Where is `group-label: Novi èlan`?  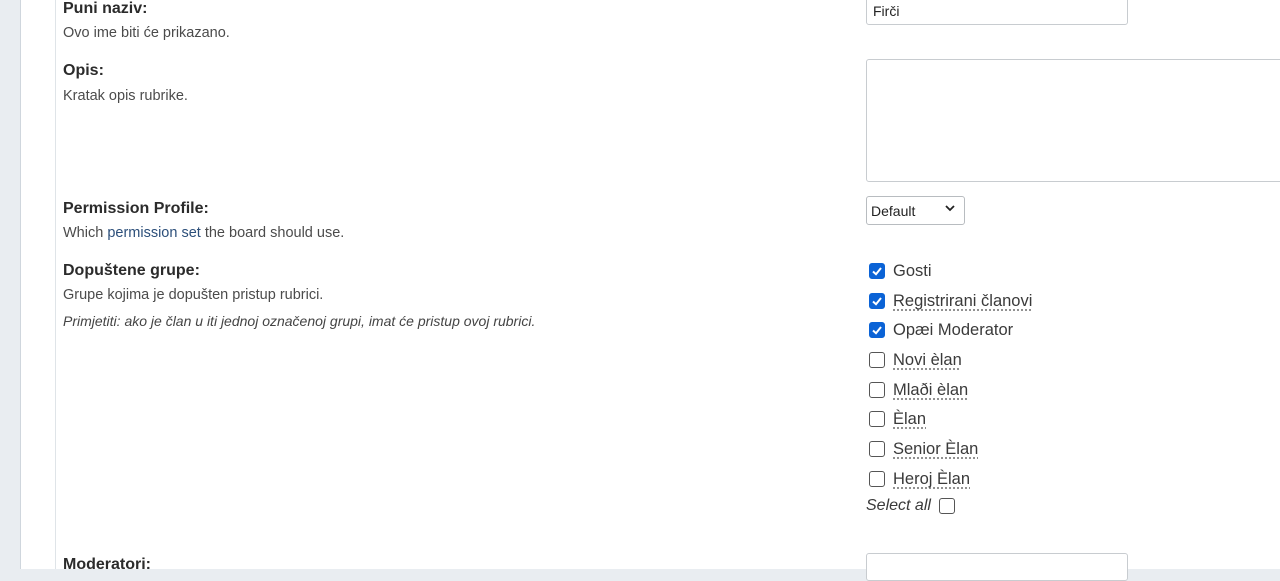 group-label: Novi èlan is located at coordinates (927, 360).